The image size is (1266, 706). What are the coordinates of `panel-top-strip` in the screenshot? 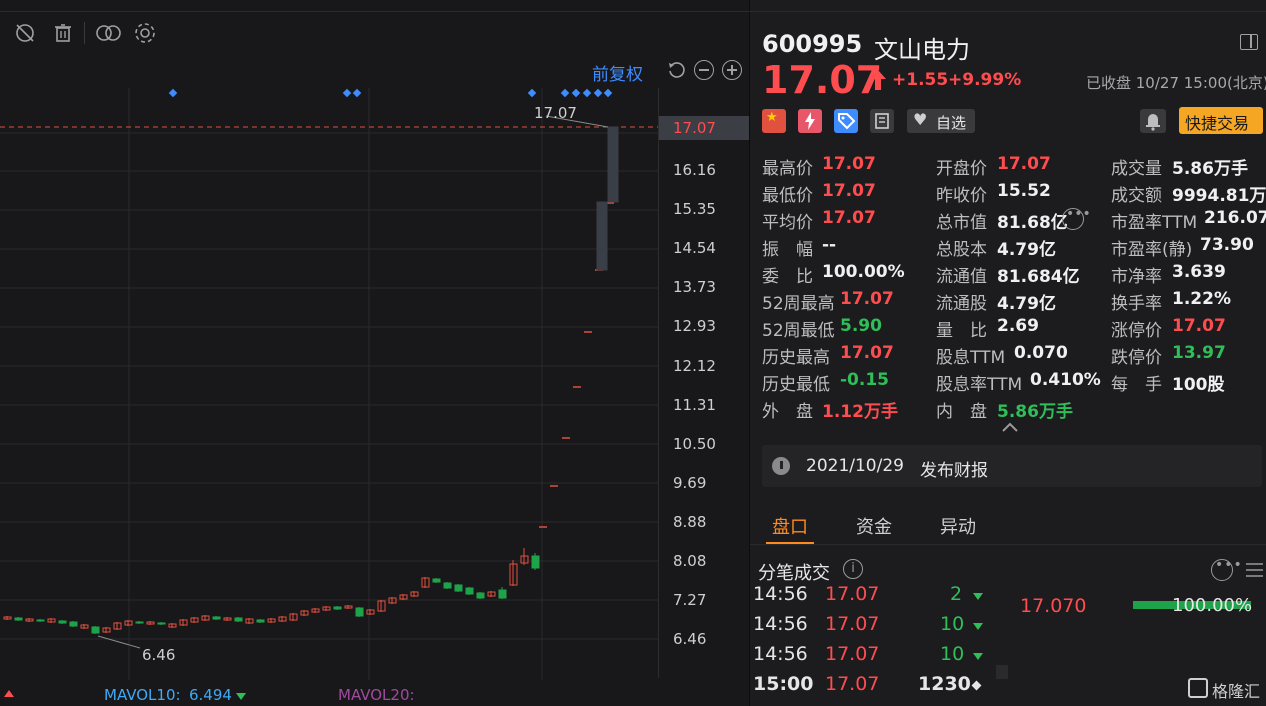 It's located at (1008, 6).